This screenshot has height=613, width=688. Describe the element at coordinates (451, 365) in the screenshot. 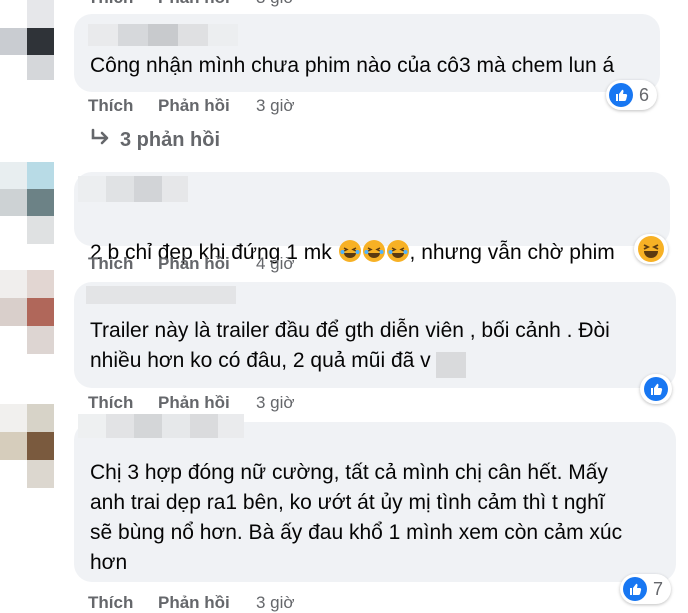

I see `blurred-text-fragment` at that location.